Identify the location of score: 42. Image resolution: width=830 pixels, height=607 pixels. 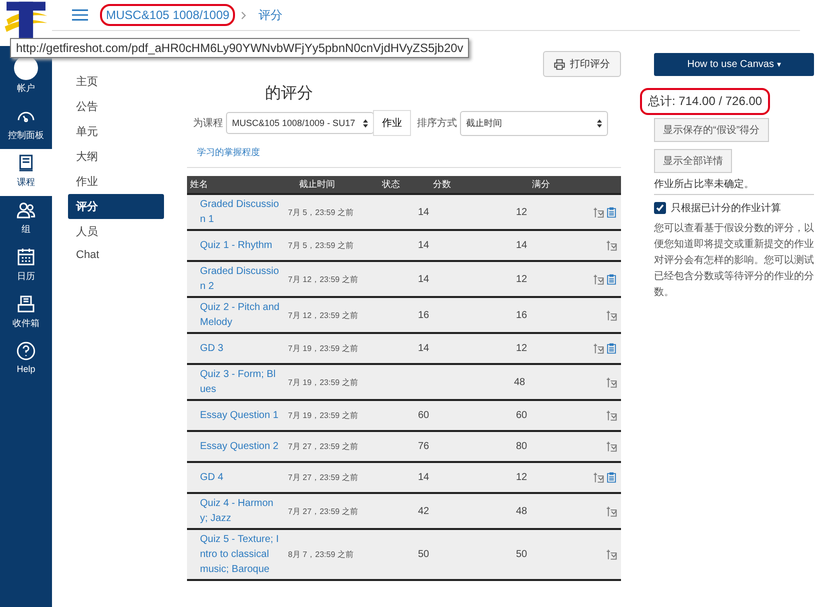
(423, 511).